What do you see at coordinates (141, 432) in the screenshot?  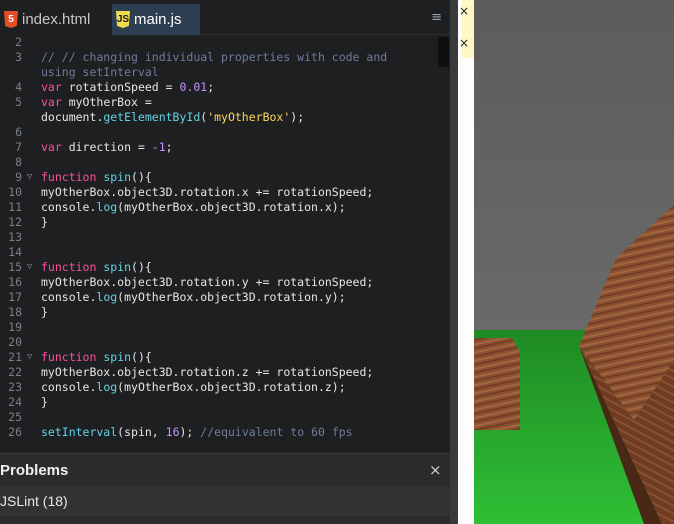 I see `code-token: (spin,` at bounding box center [141, 432].